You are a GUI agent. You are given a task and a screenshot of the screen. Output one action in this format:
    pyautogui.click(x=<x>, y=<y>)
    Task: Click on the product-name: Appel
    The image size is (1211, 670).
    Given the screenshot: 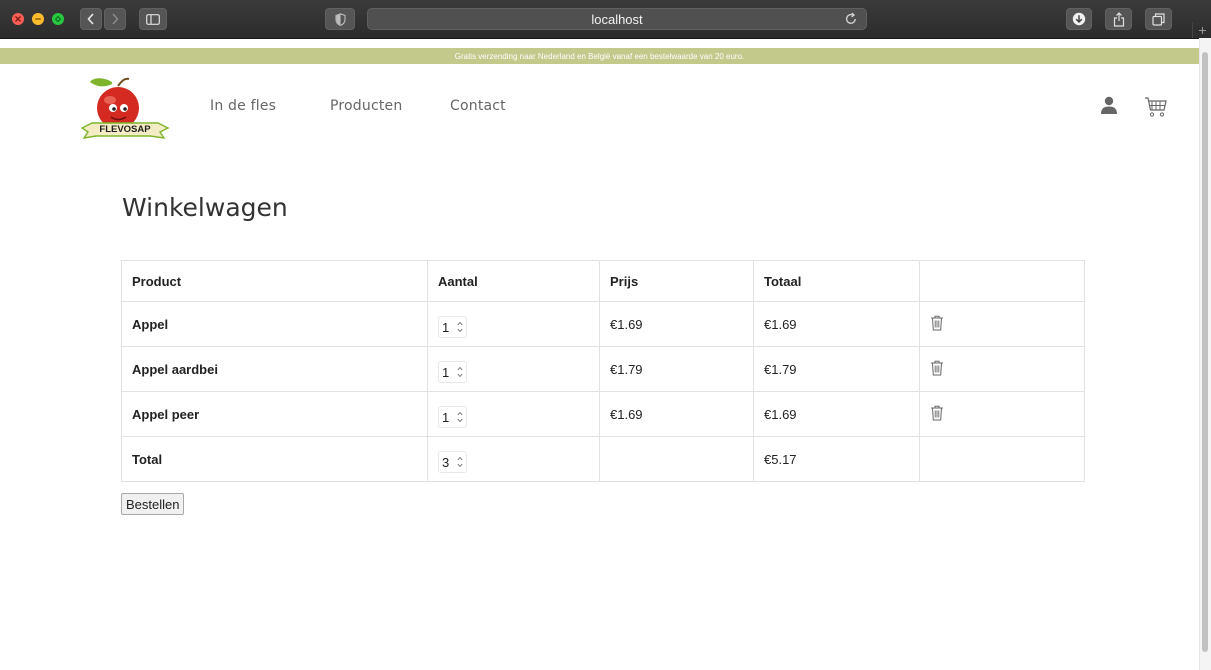 What is the action you would take?
    pyautogui.click(x=274, y=324)
    